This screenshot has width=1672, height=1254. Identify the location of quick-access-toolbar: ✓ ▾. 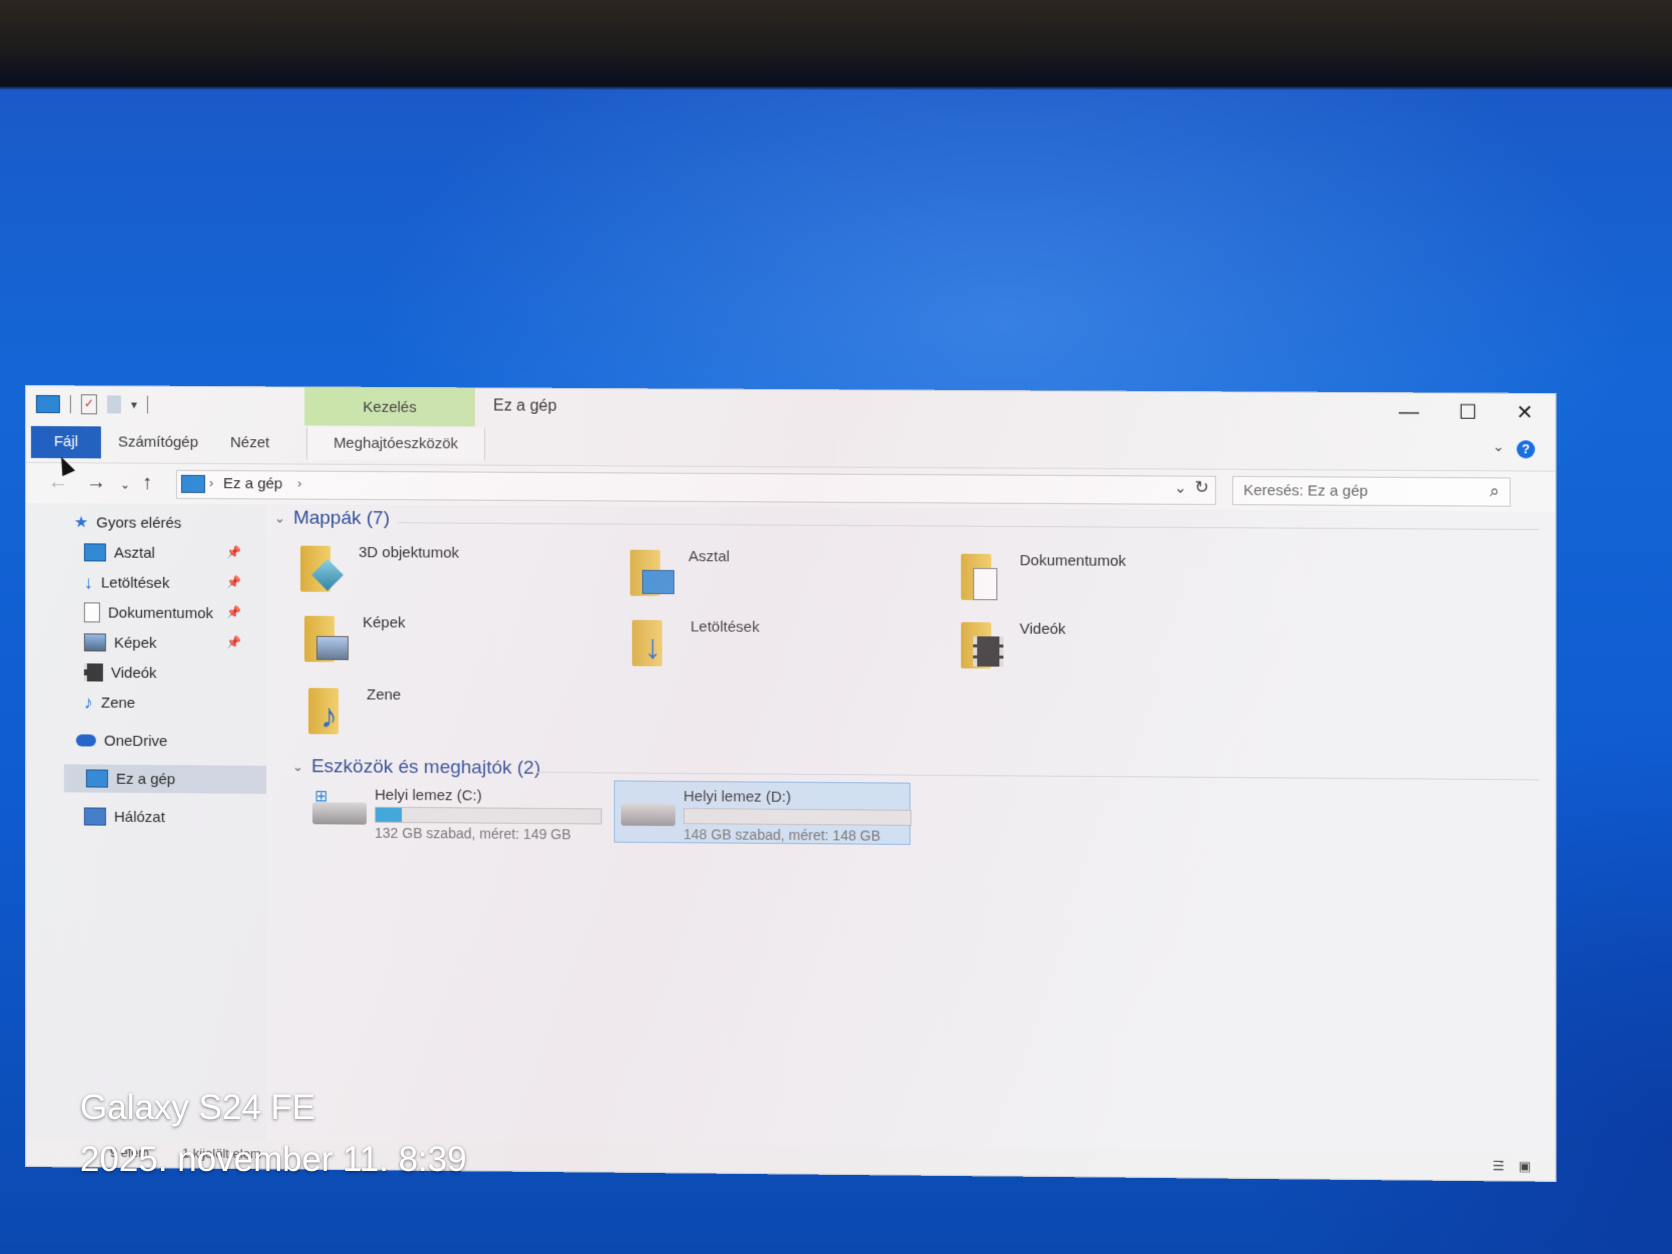
(92, 404).